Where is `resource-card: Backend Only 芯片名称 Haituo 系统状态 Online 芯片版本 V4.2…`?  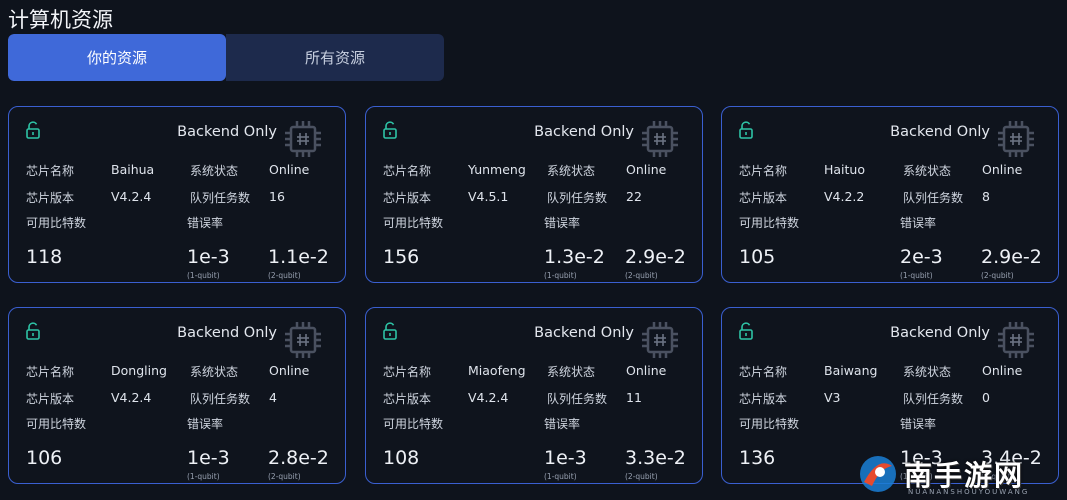
resource-card: Backend Only 芯片名称 Haituo 系统状态 Online 芯片版本 V4.2… is located at coordinates (890, 194).